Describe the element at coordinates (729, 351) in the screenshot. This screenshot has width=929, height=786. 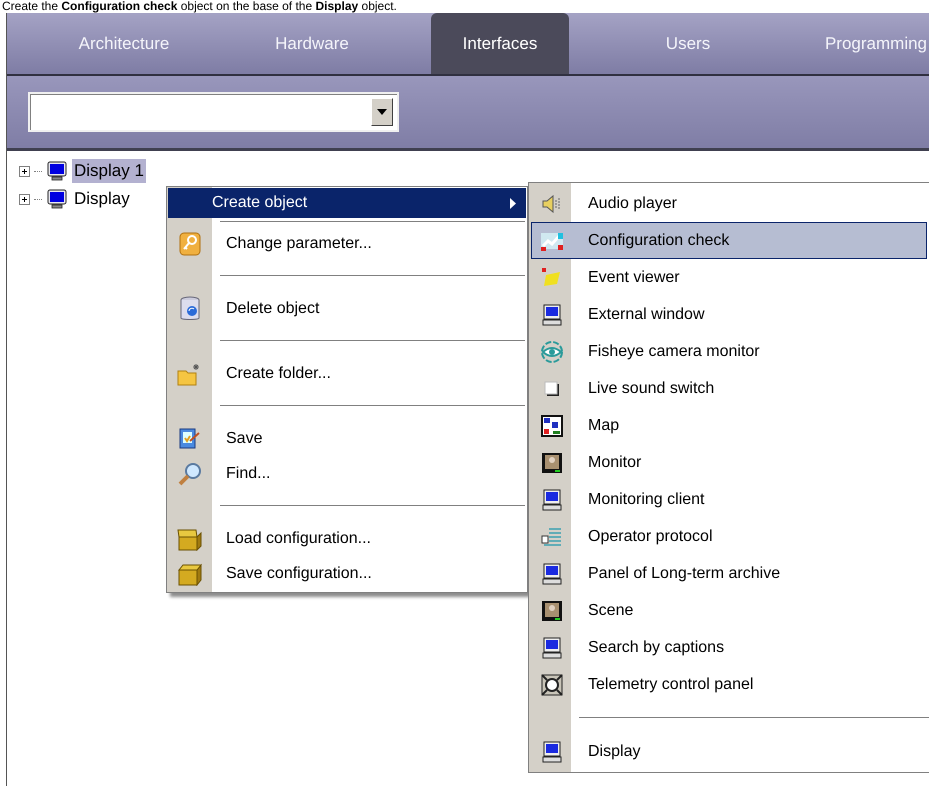
I see `menu-item: Fisheye camera monitor` at that location.